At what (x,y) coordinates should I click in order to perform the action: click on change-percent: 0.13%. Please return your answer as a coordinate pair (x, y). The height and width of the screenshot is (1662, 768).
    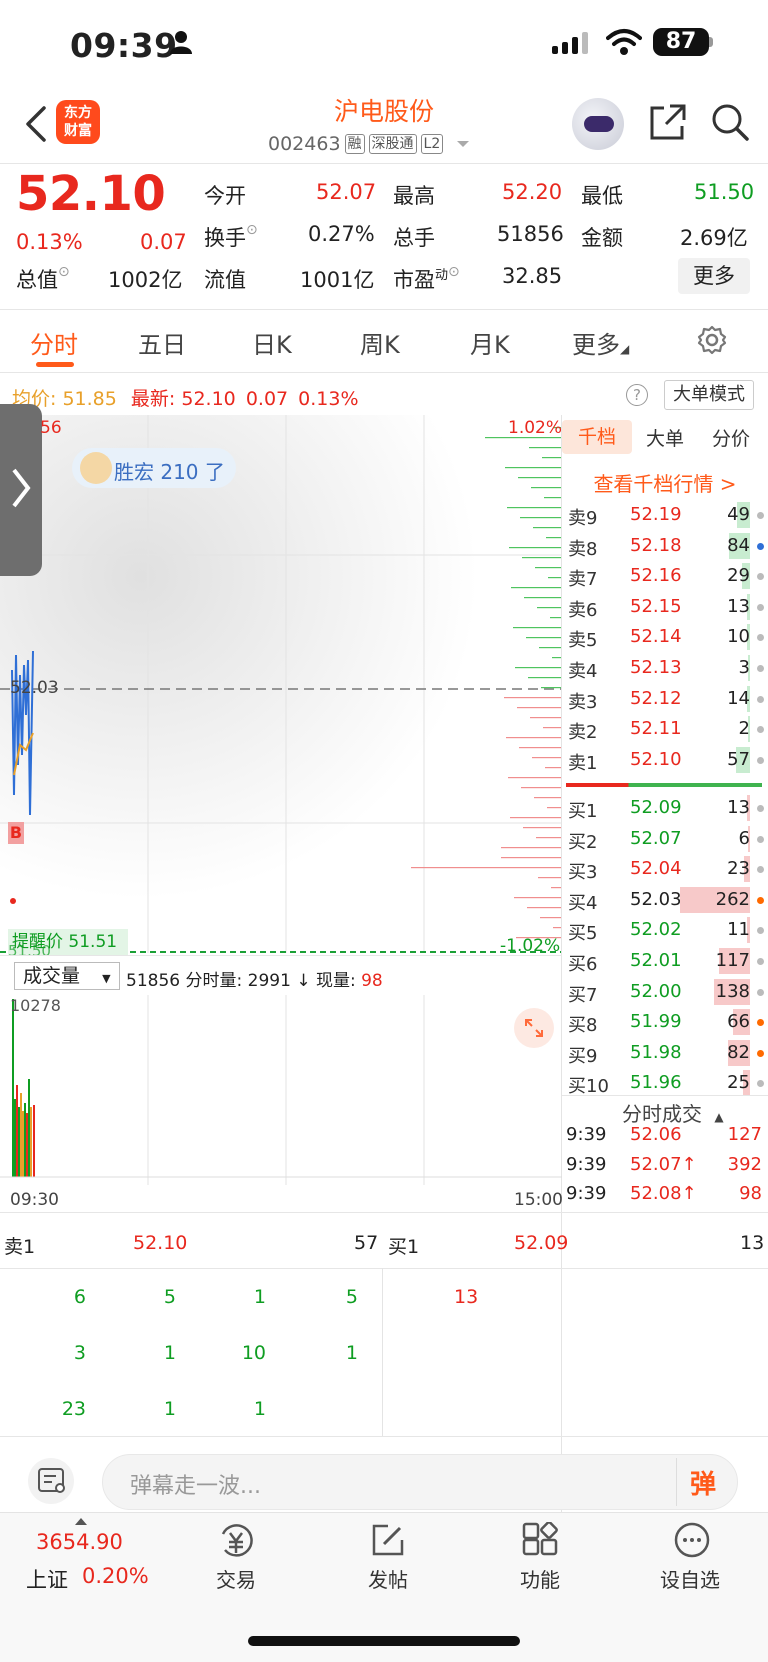
    Looking at the image, I should click on (49, 242).